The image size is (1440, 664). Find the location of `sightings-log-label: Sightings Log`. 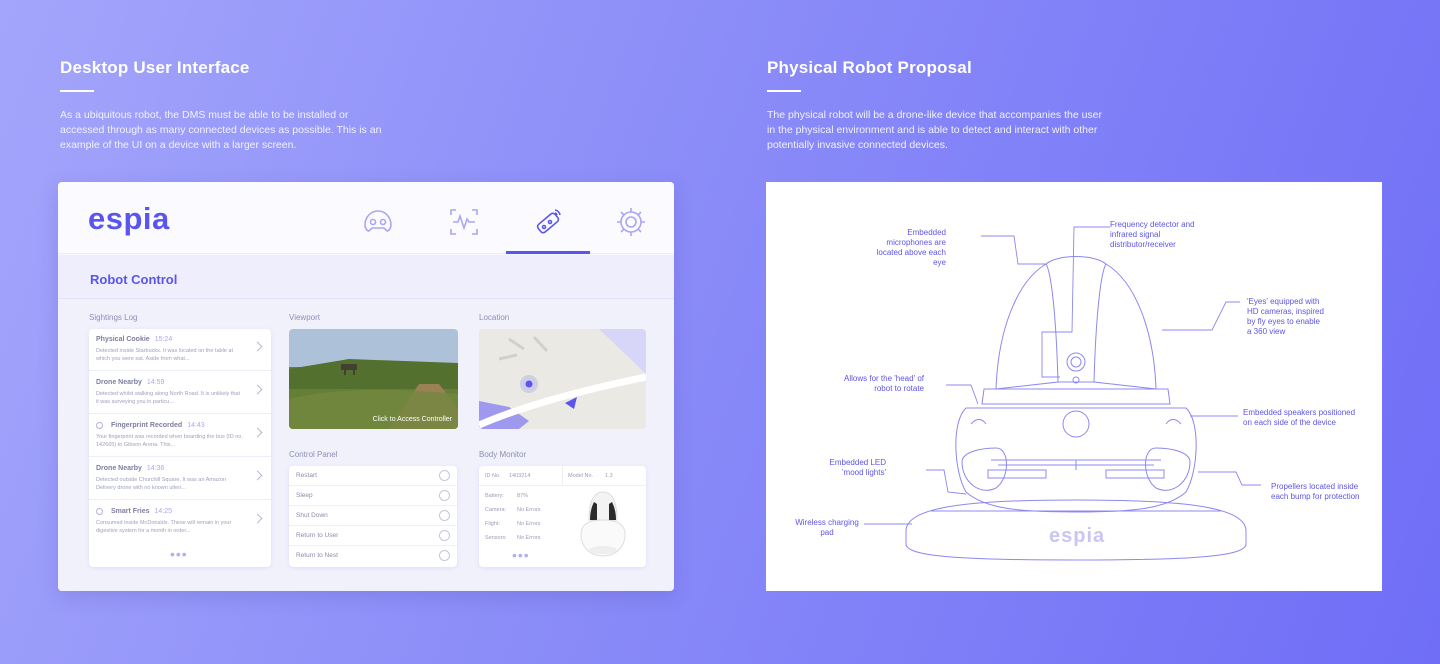

sightings-log-label: Sightings Log is located at coordinates (113, 317).